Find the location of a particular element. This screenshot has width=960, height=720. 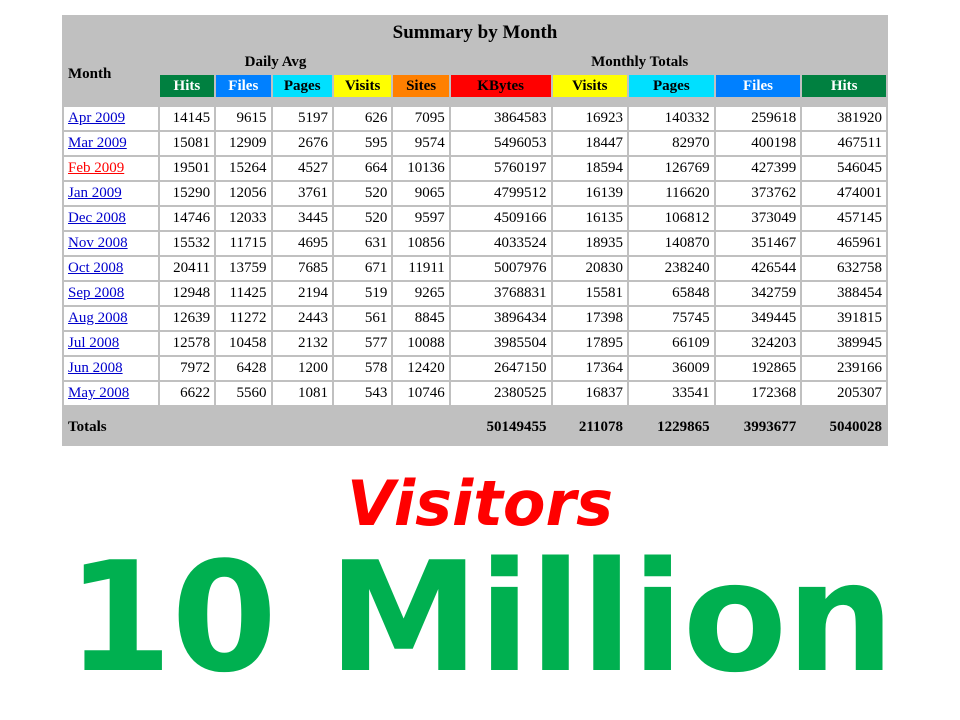

table-cell: 238240 is located at coordinates (671, 268).